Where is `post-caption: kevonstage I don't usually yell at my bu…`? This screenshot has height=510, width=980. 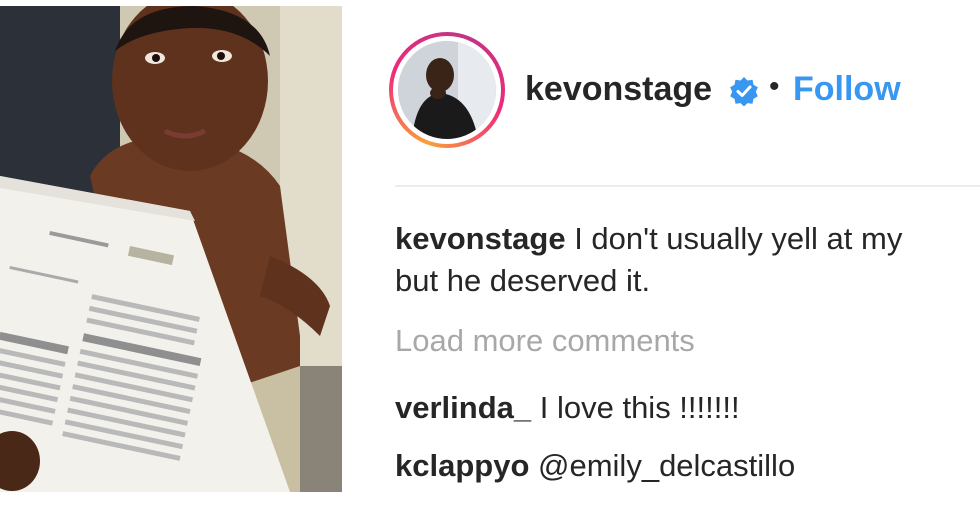 post-caption: kevonstage I don't usually yell at my bu… is located at coordinates (687, 260).